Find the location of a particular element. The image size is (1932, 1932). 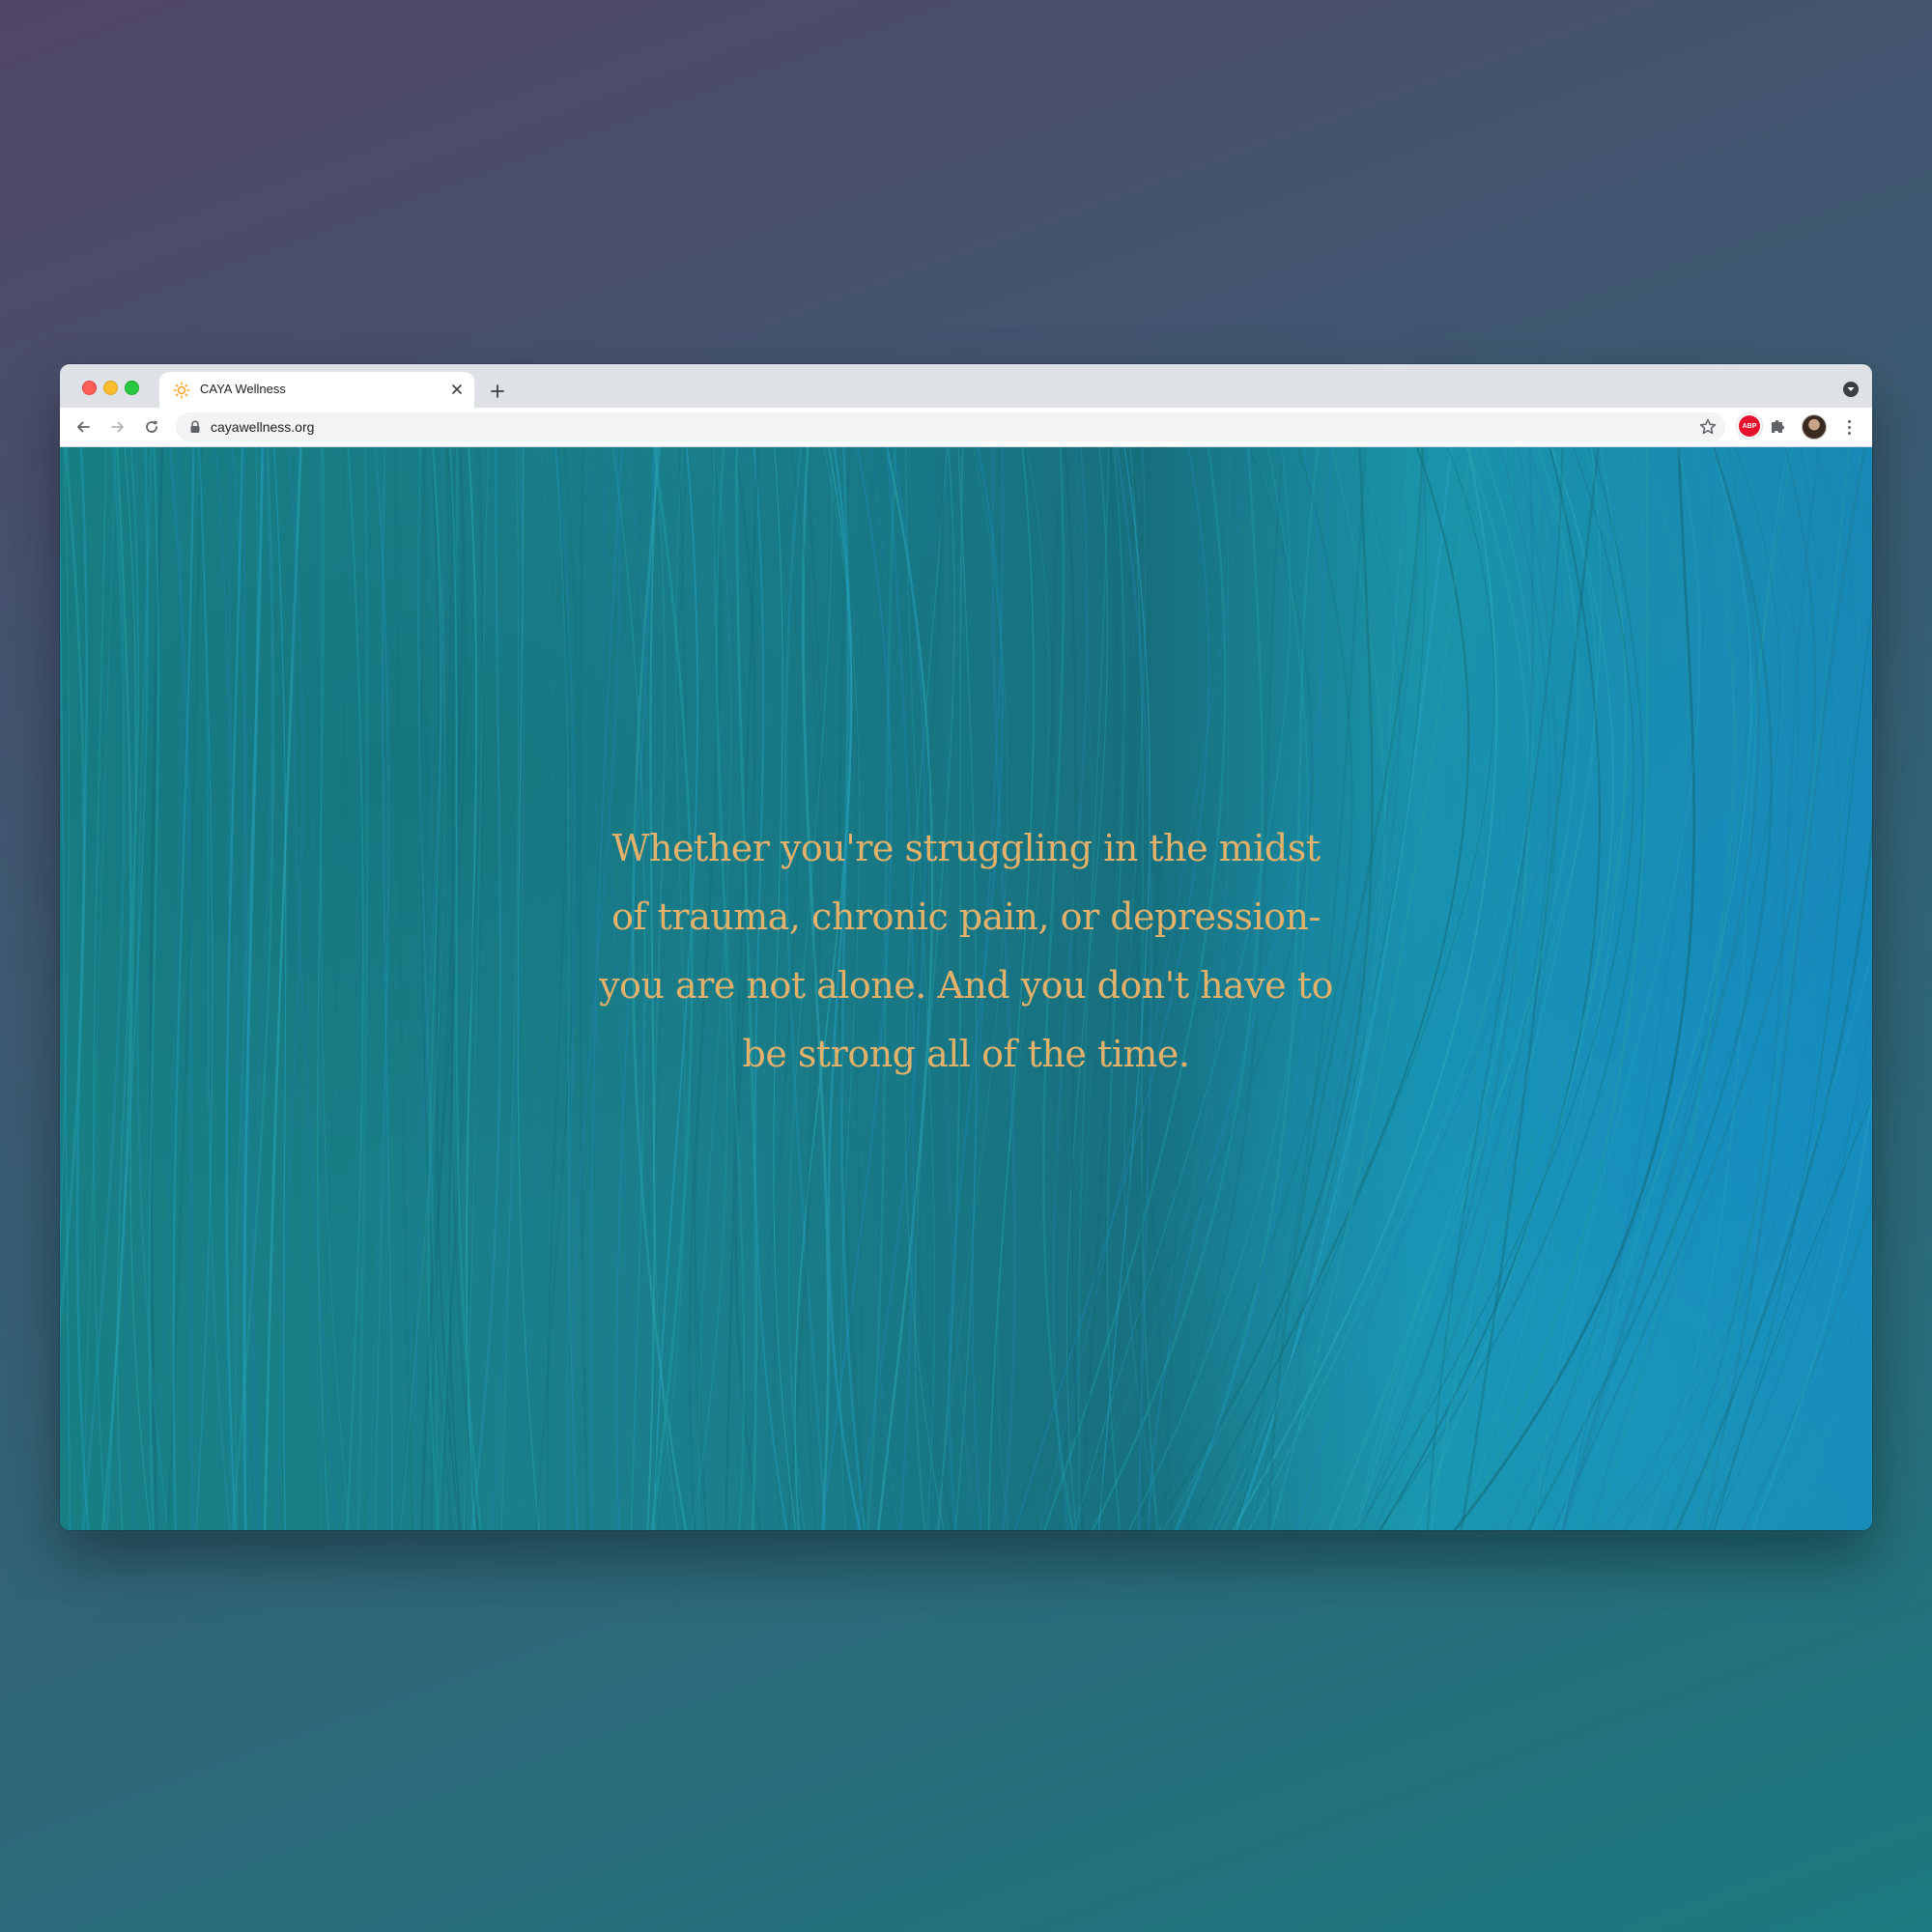

address-bar: cayawellness.org is located at coordinates (950, 426).